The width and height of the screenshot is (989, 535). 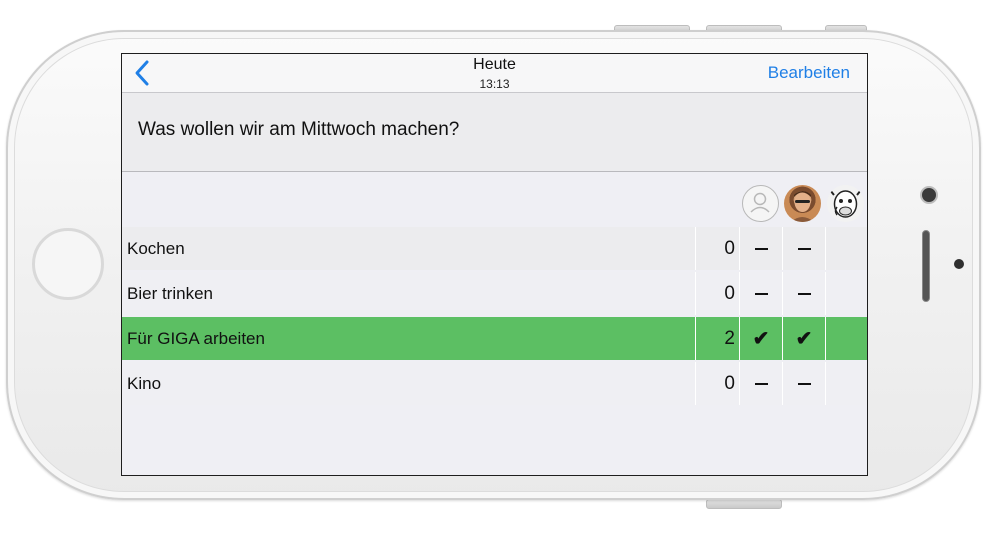 I want to click on front-camera, so click(x=929, y=195).